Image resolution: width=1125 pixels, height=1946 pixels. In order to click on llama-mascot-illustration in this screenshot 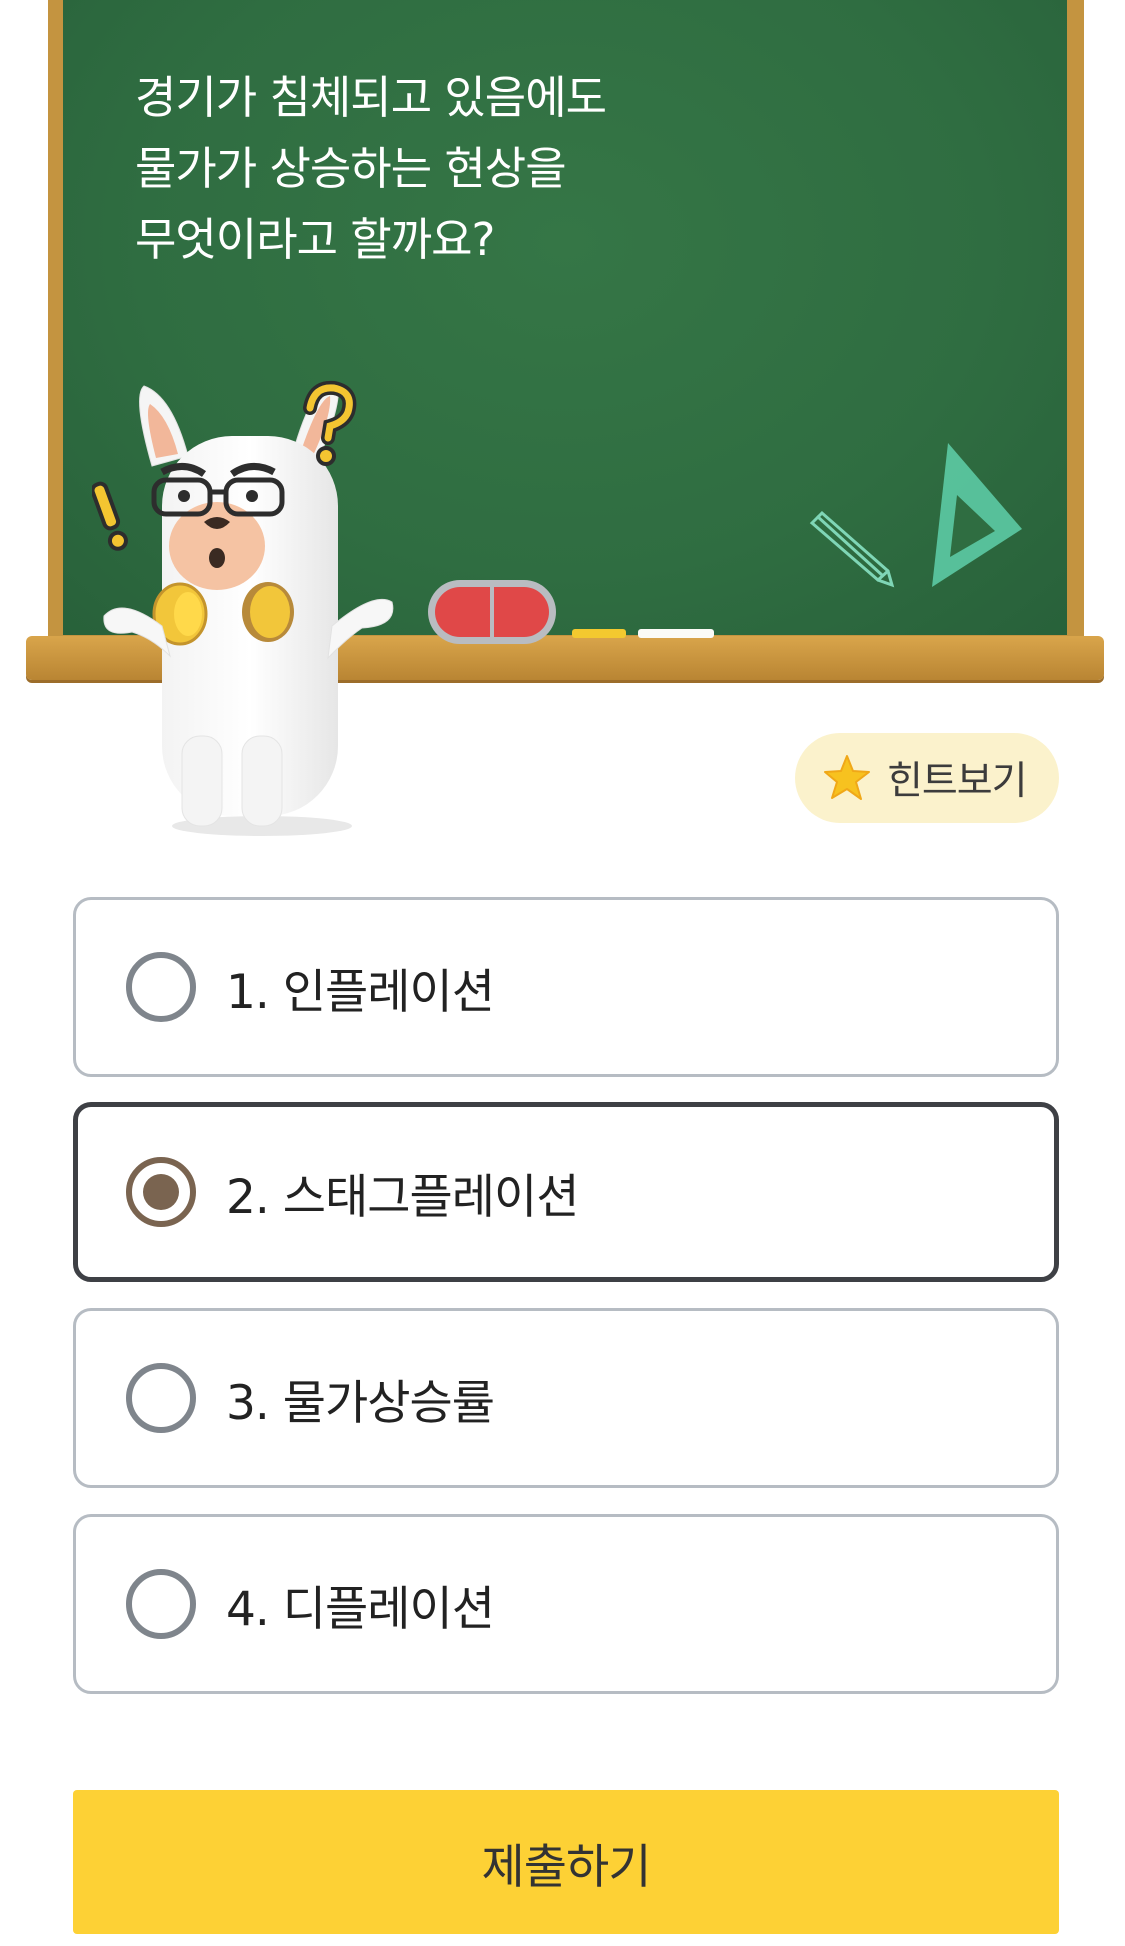, I will do `click(243, 608)`.